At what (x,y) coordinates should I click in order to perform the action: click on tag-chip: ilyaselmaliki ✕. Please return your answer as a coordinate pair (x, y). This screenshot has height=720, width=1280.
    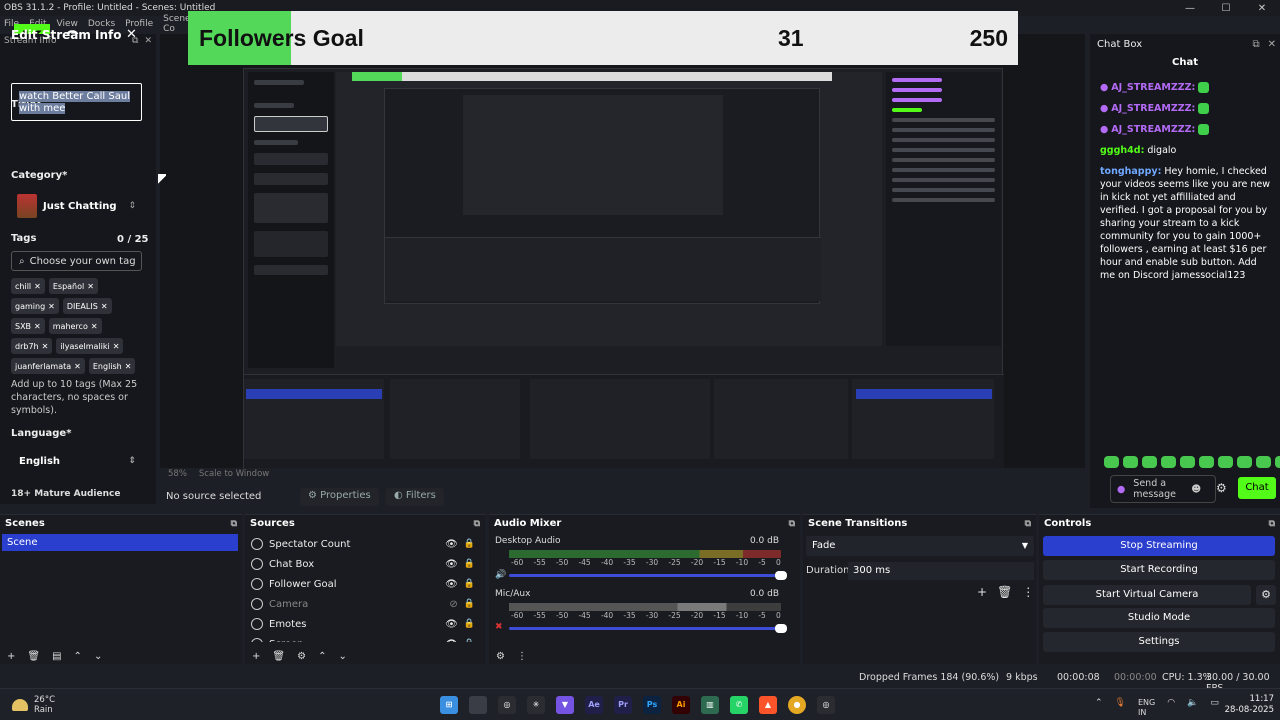
    Looking at the image, I should click on (90, 346).